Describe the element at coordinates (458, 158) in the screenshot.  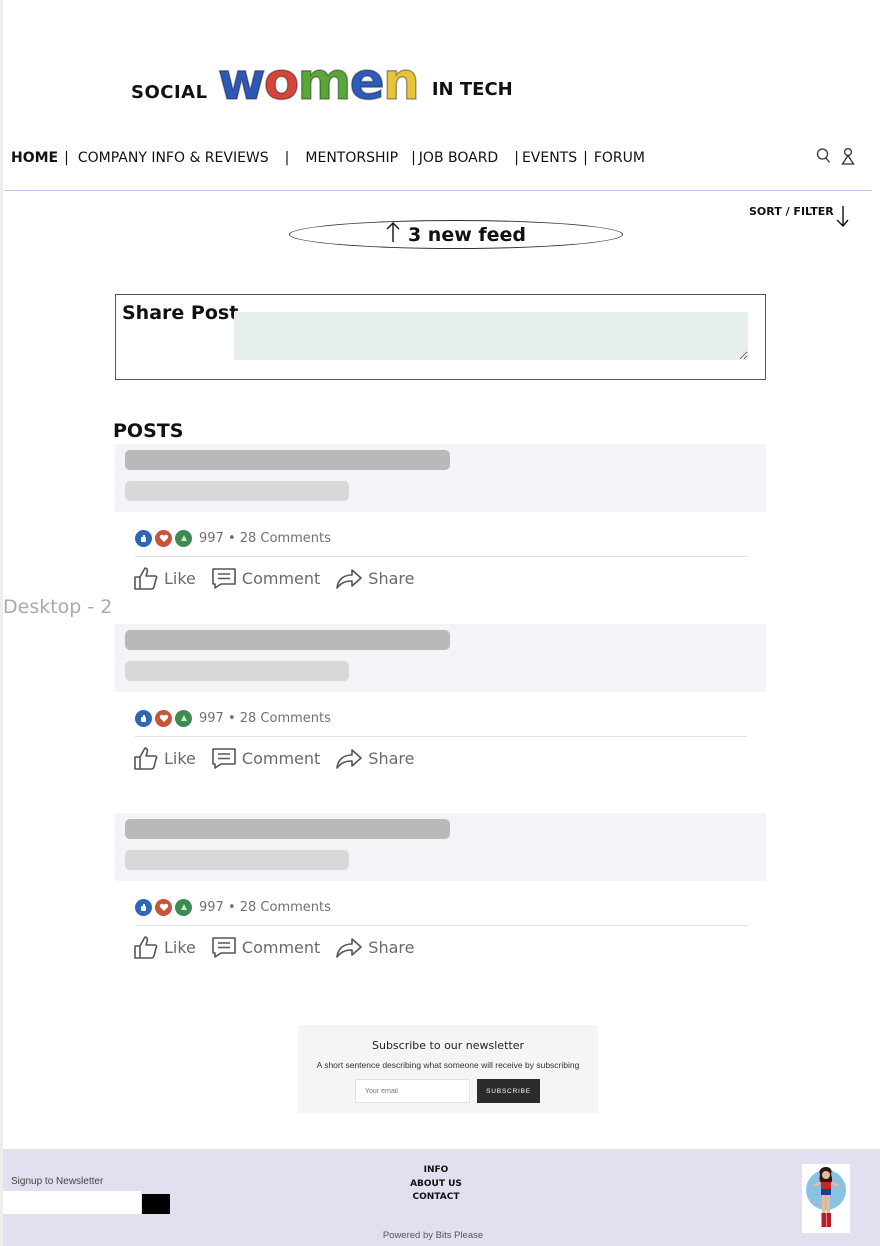
I see `nav-item-job-board: JOB BOARD` at that location.